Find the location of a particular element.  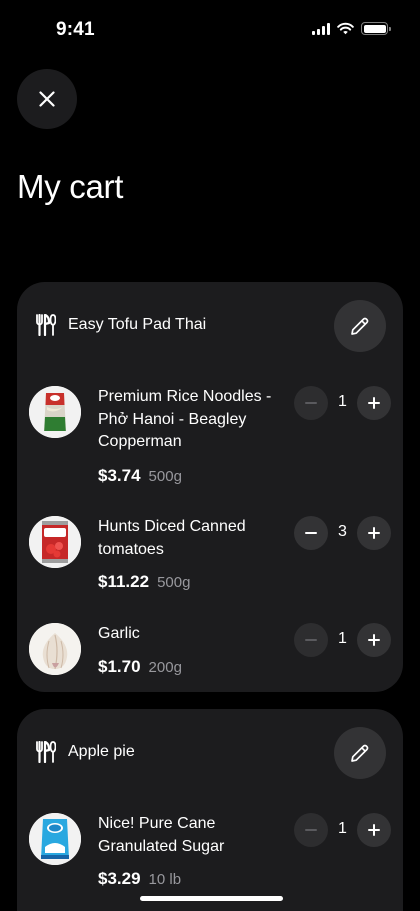

price-value: $11.22 is located at coordinates (124, 581).